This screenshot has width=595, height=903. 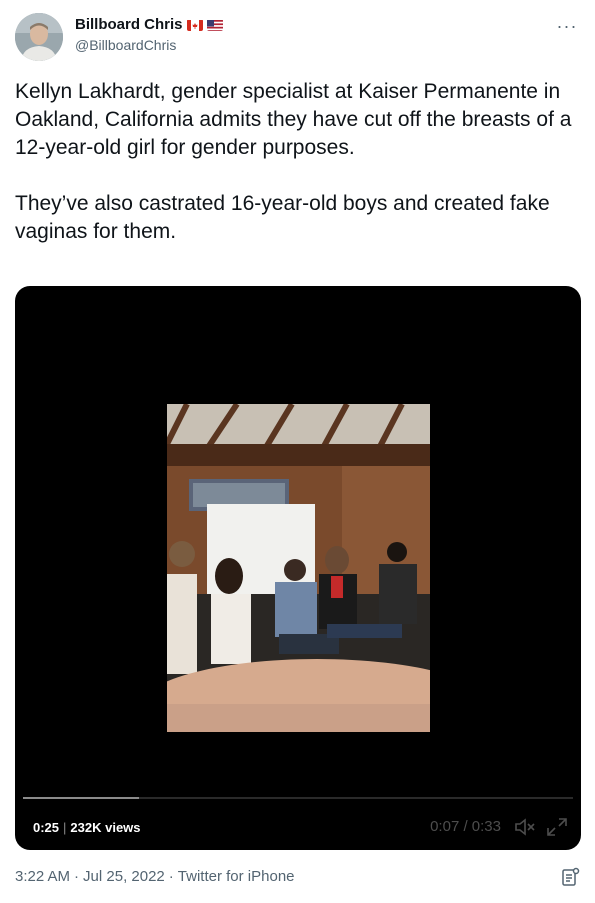 I want to click on more-options-icon: ···, so click(x=567, y=26).